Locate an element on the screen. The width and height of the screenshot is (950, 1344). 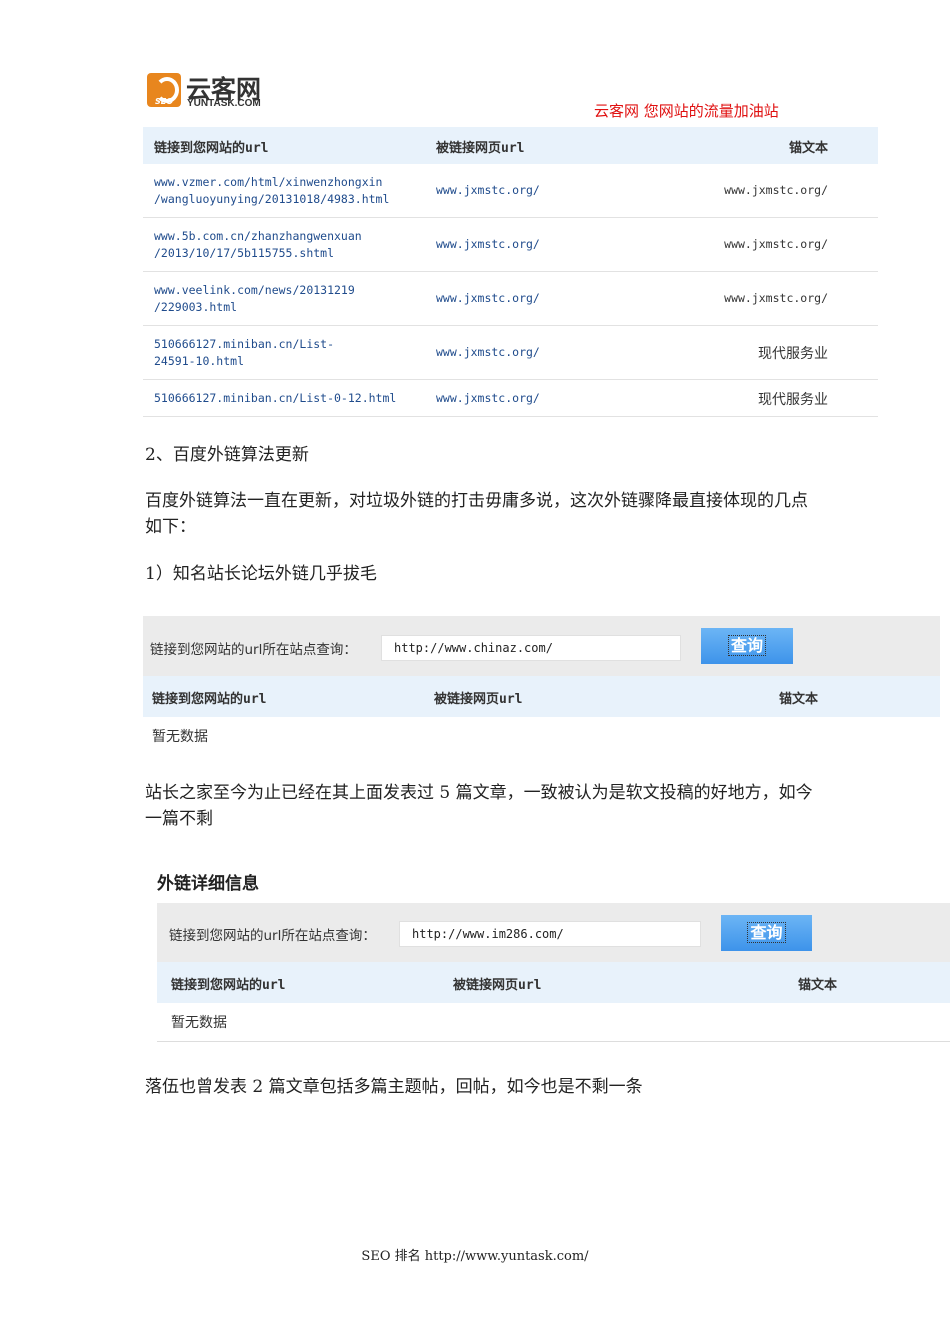
detail-title: 外链详细信息 is located at coordinates (208, 884).